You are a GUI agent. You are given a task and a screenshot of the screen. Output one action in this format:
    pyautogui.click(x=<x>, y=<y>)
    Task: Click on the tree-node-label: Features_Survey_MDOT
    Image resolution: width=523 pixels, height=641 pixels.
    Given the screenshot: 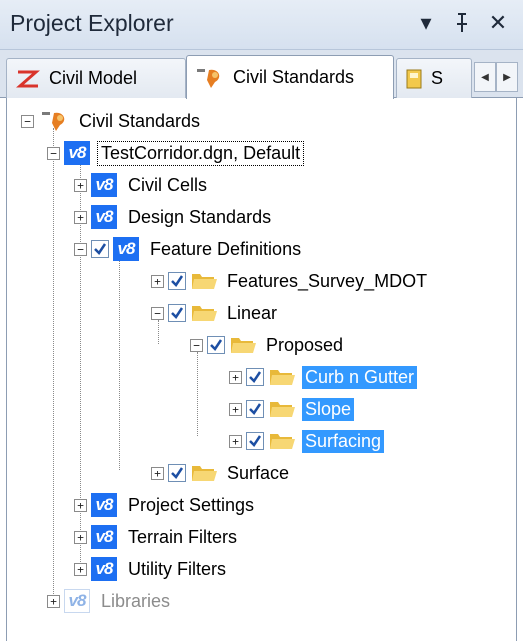 What is the action you would take?
    pyautogui.click(x=327, y=280)
    